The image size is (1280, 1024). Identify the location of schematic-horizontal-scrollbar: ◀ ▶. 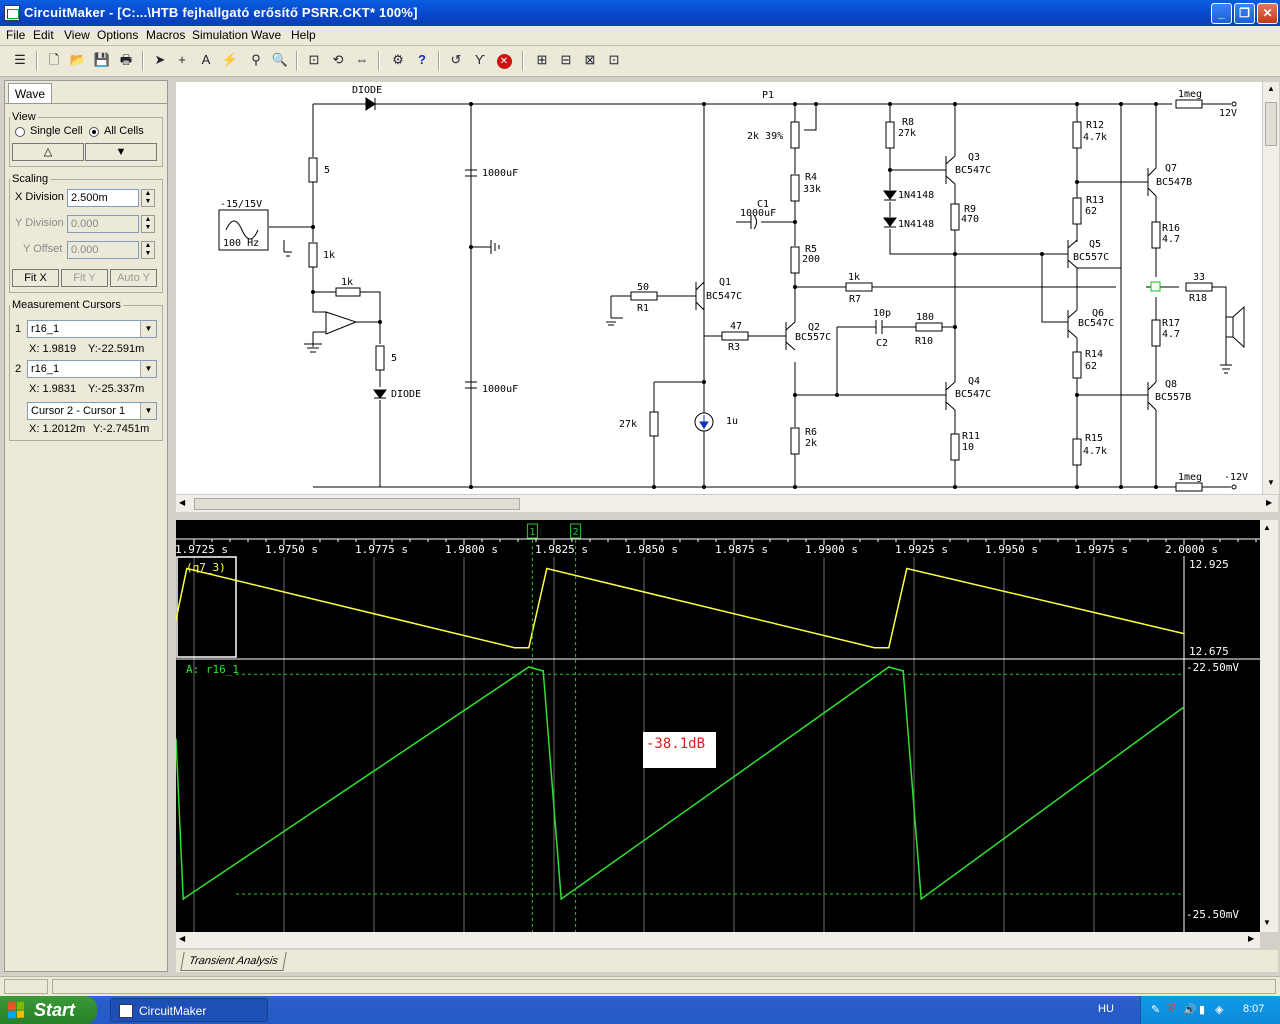
(727, 503).